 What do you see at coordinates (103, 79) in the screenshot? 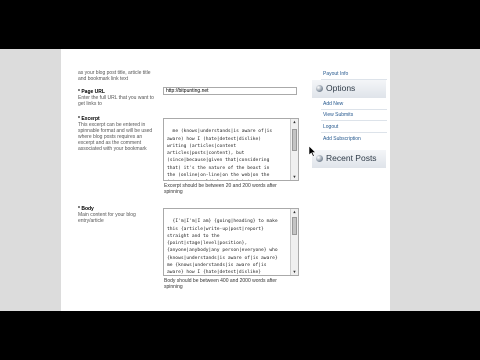
I see `title-help-line: and bookmark link text` at bounding box center [103, 79].